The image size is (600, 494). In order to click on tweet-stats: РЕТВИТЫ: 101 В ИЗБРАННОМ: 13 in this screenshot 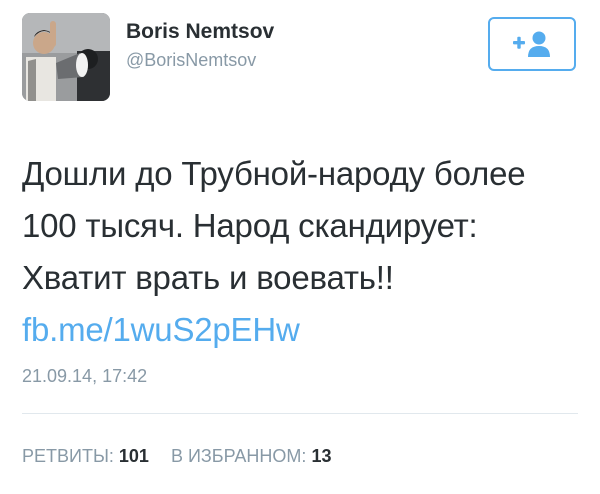, I will do `click(176, 456)`.